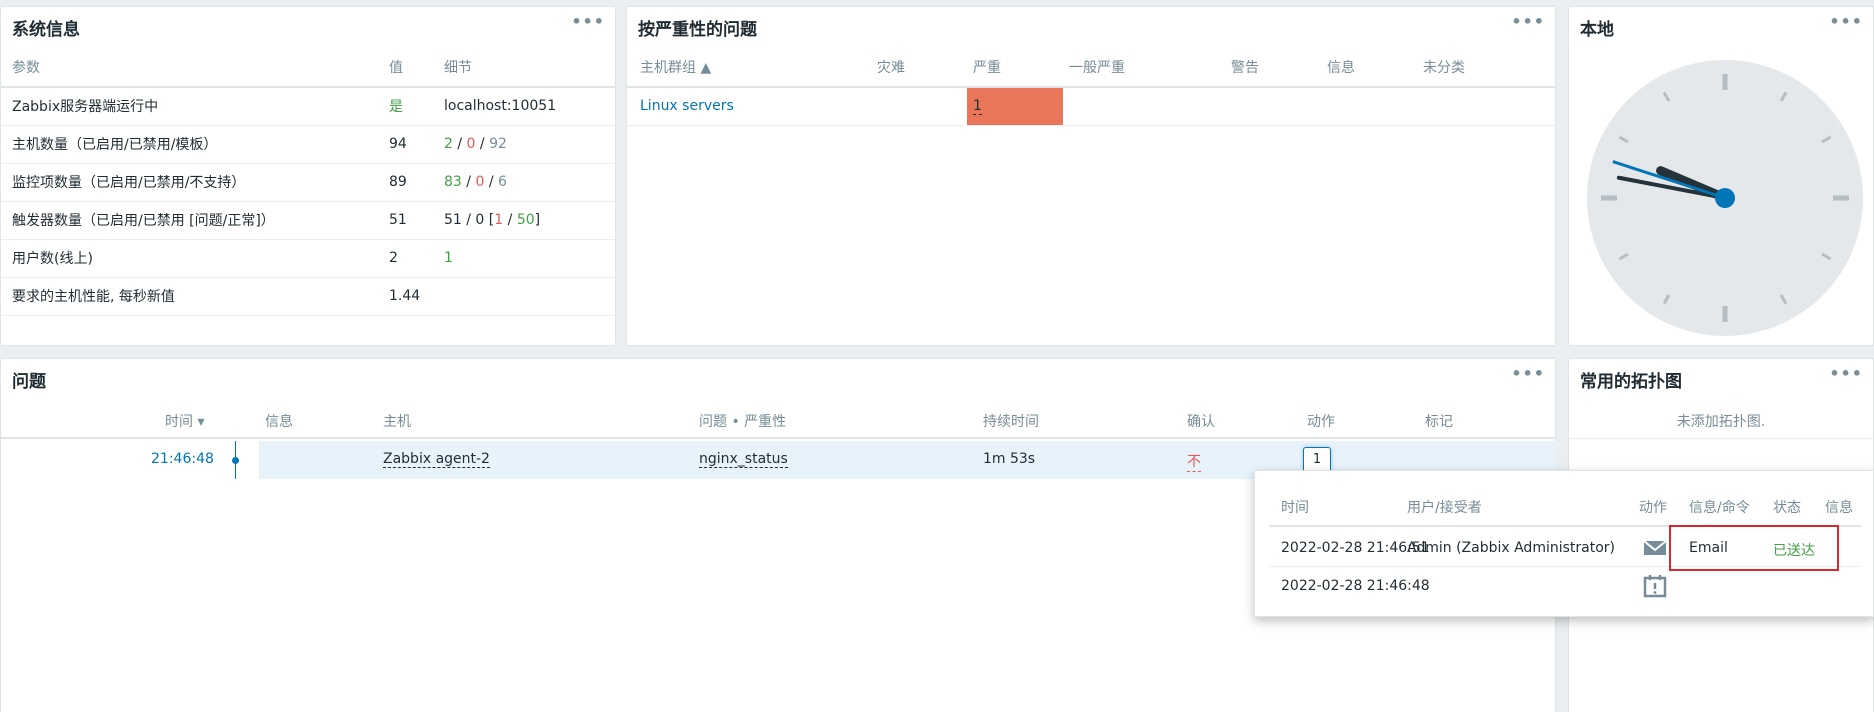  What do you see at coordinates (1439, 422) in the screenshot?
I see `col-tags: 标记` at bounding box center [1439, 422].